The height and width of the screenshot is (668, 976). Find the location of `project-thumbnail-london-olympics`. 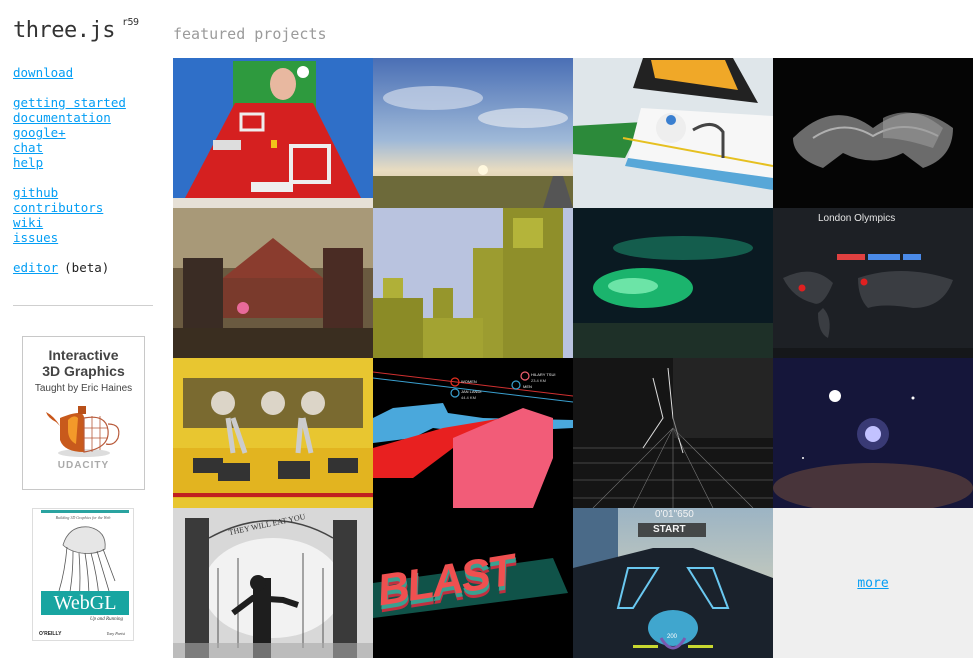

project-thumbnail-london-olympics is located at coordinates (873, 283).